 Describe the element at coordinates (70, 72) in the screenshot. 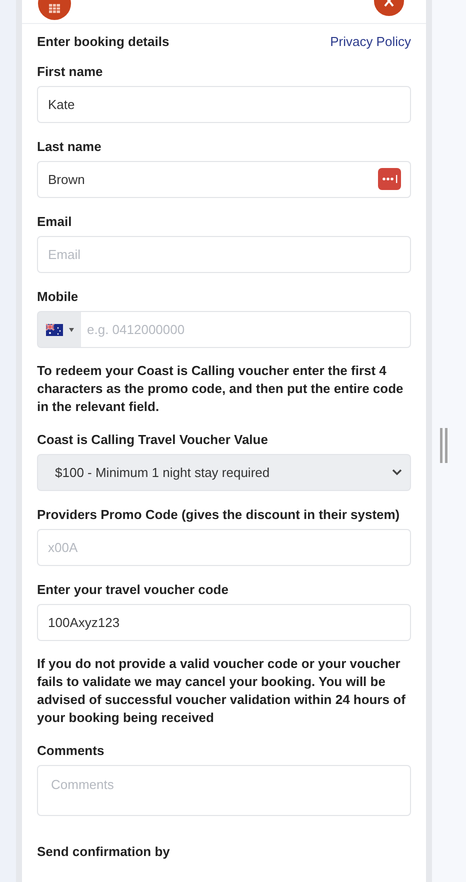

I see `field-label: First name` at that location.